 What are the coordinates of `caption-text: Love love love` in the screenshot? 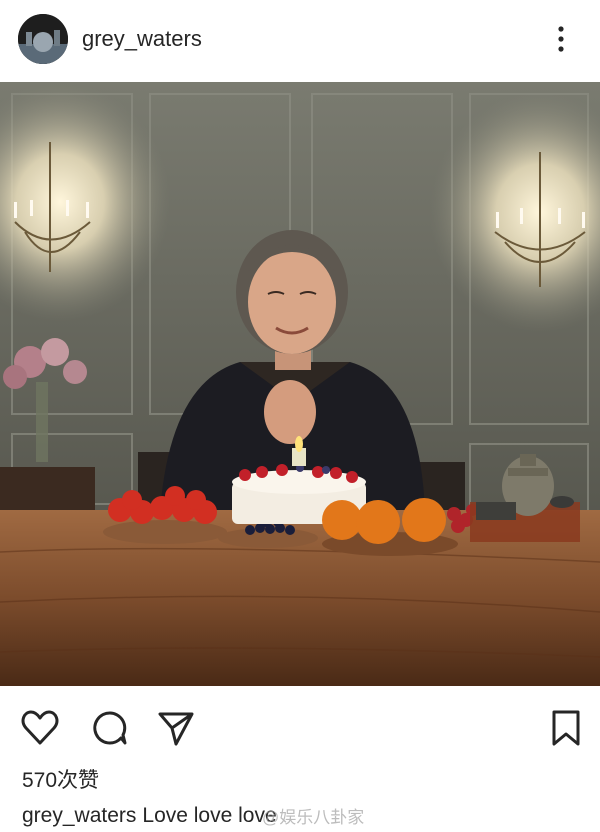 It's located at (209, 815).